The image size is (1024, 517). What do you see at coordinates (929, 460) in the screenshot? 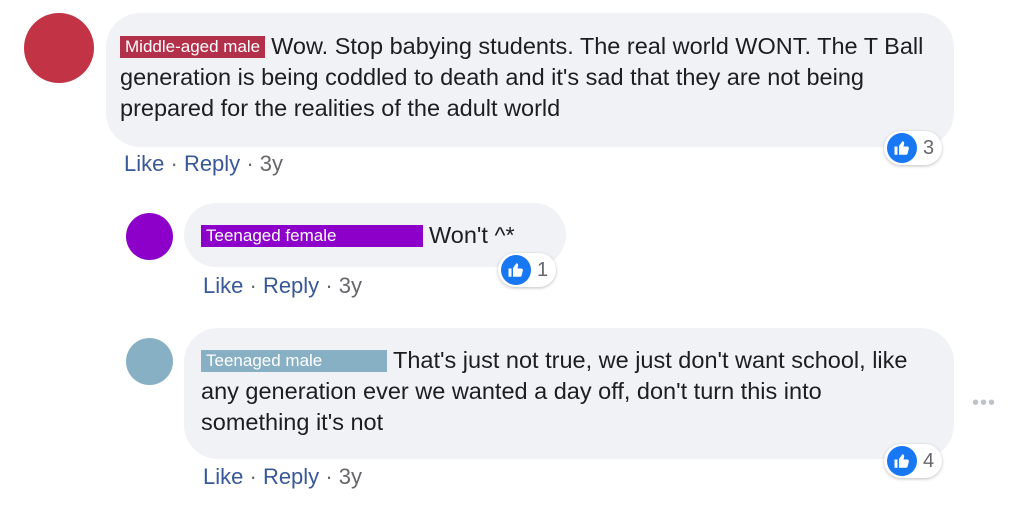
I see `reaction-number: 4` at bounding box center [929, 460].